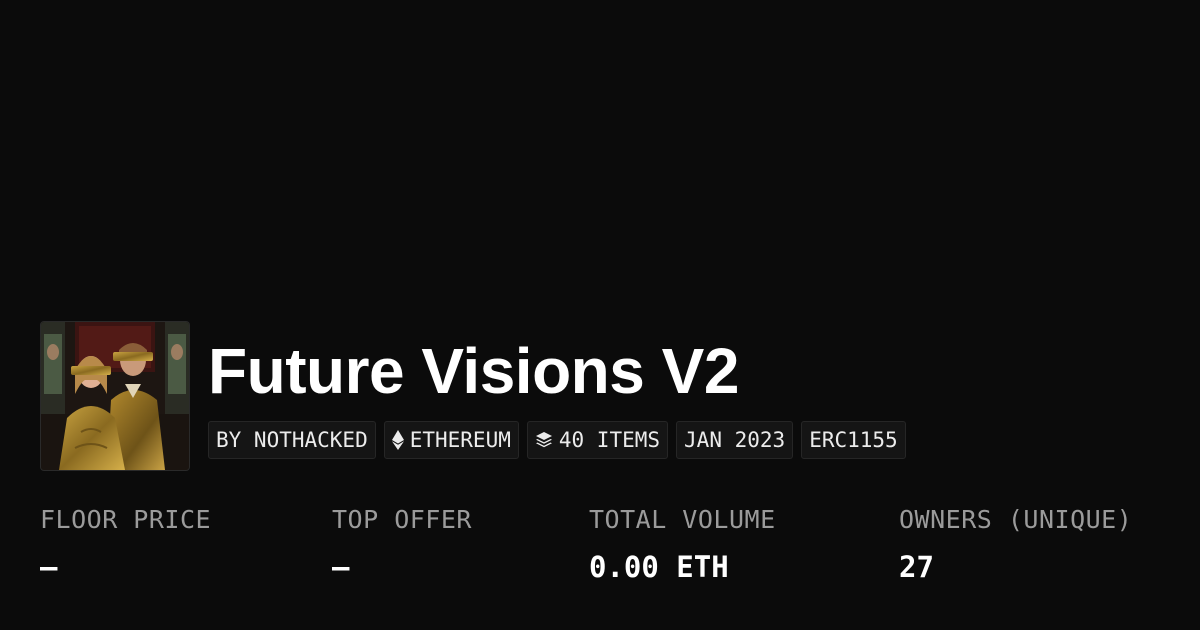  I want to click on items-pill-label: 40 ITEMS, so click(609, 440).